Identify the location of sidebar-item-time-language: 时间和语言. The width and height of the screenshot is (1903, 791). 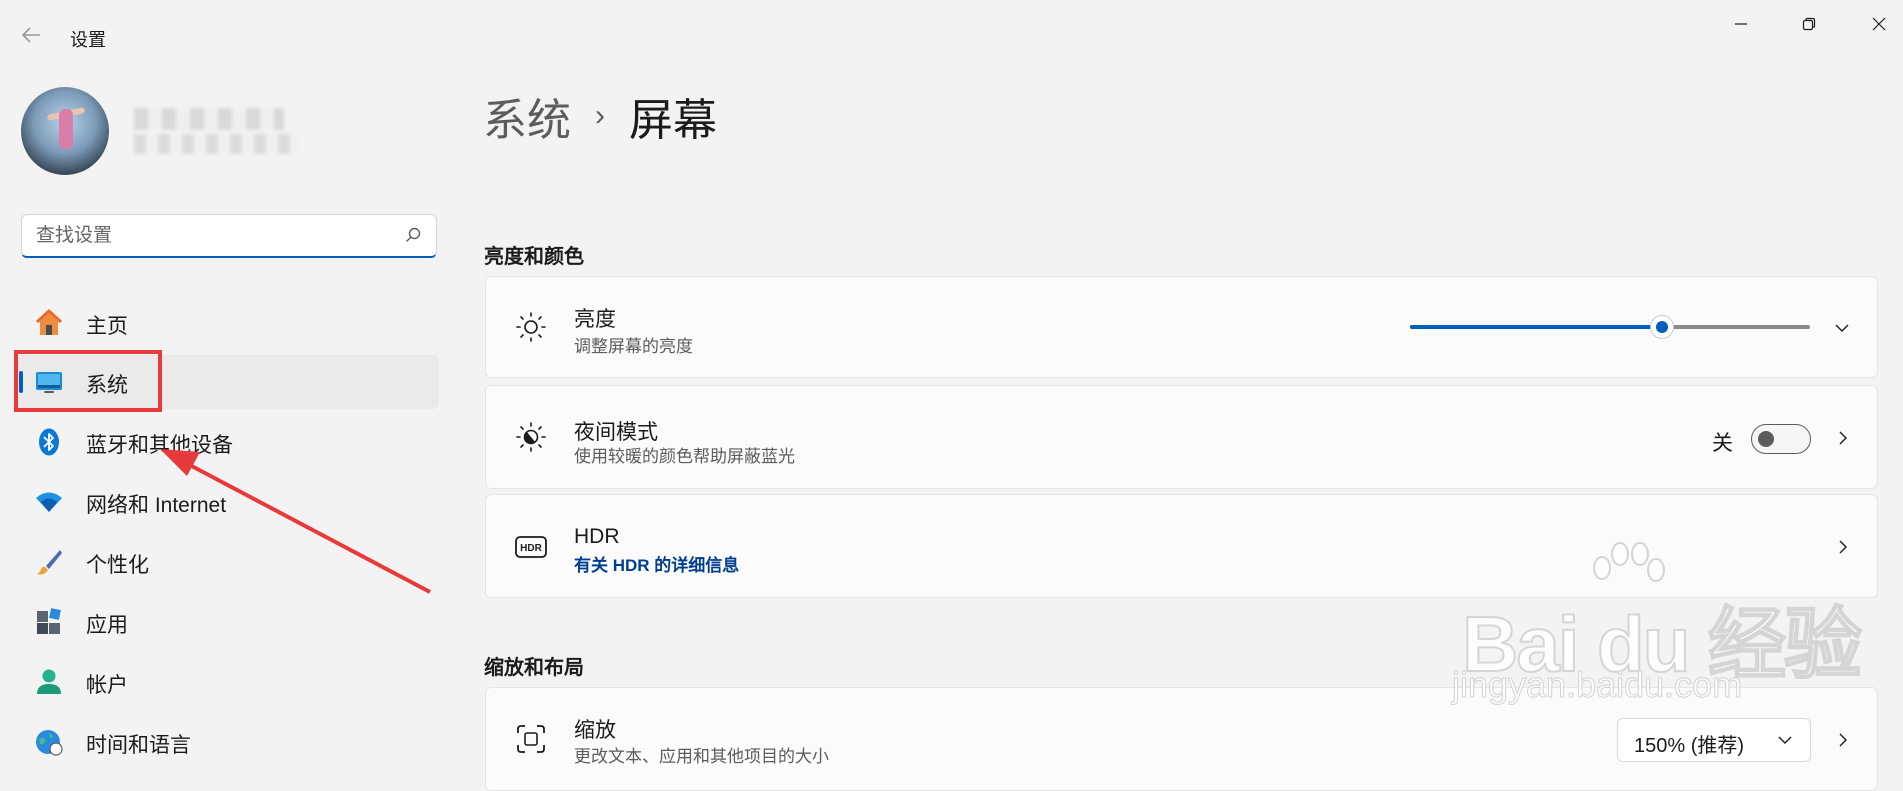
(226, 742).